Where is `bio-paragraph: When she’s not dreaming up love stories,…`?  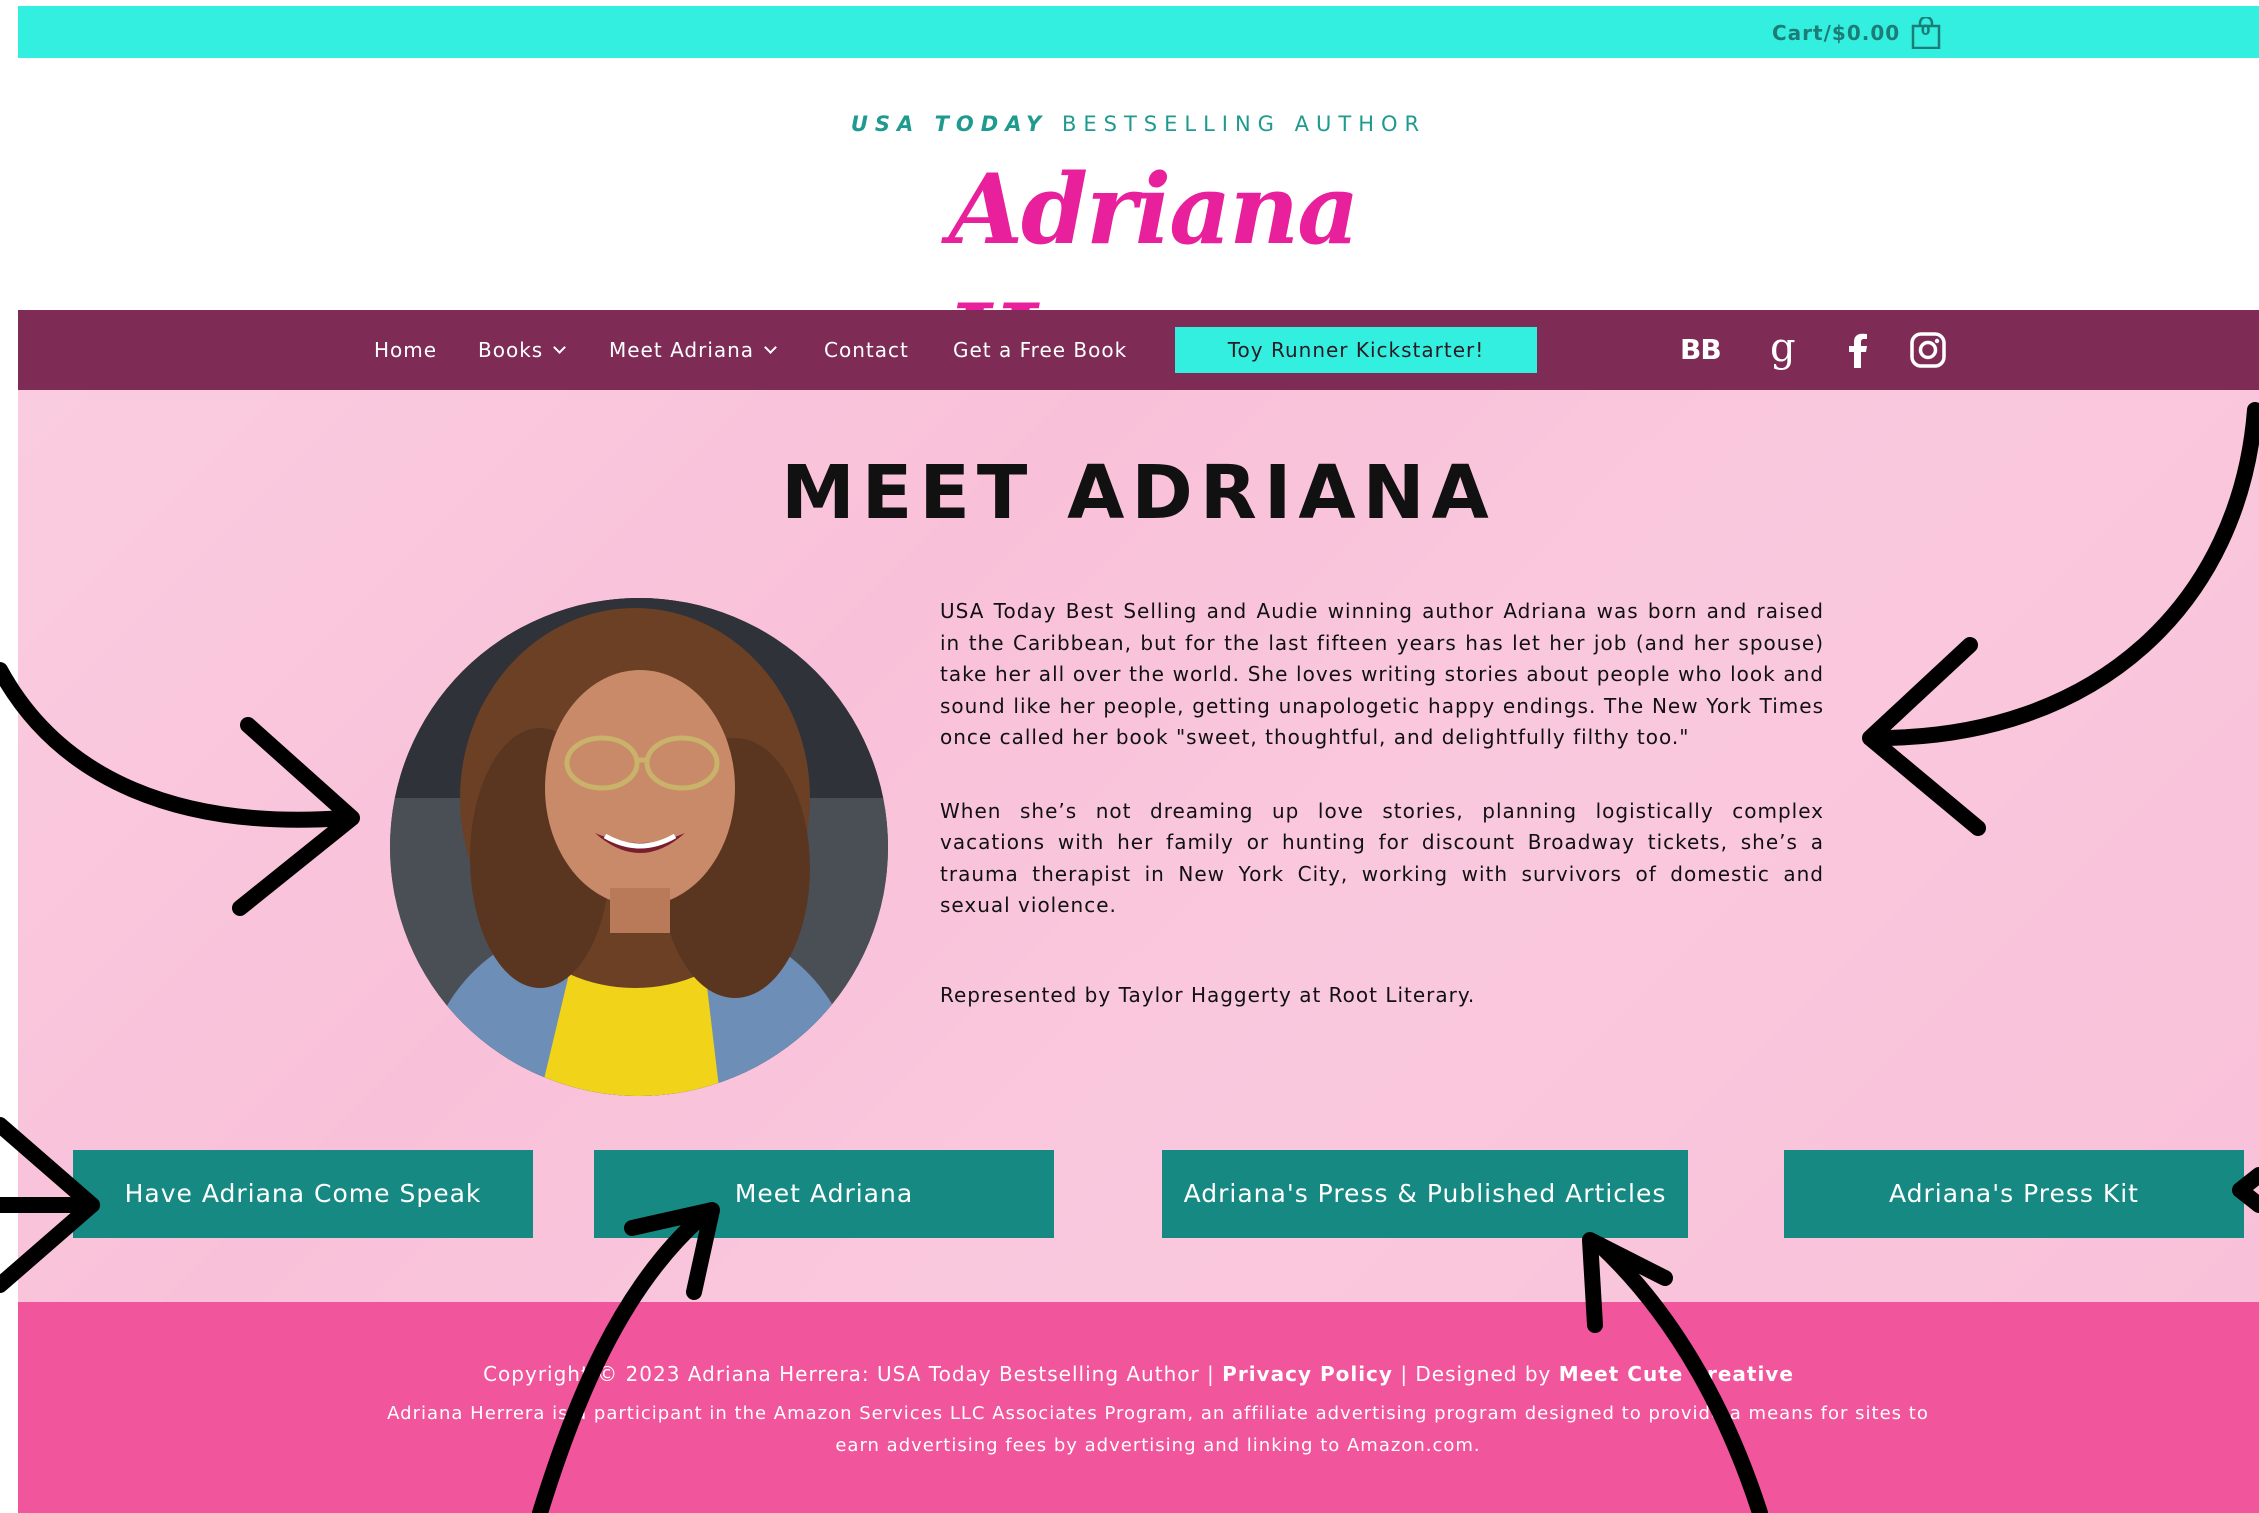
bio-paragraph: When she’s not dreaming up love stories,… is located at coordinates (1382, 858).